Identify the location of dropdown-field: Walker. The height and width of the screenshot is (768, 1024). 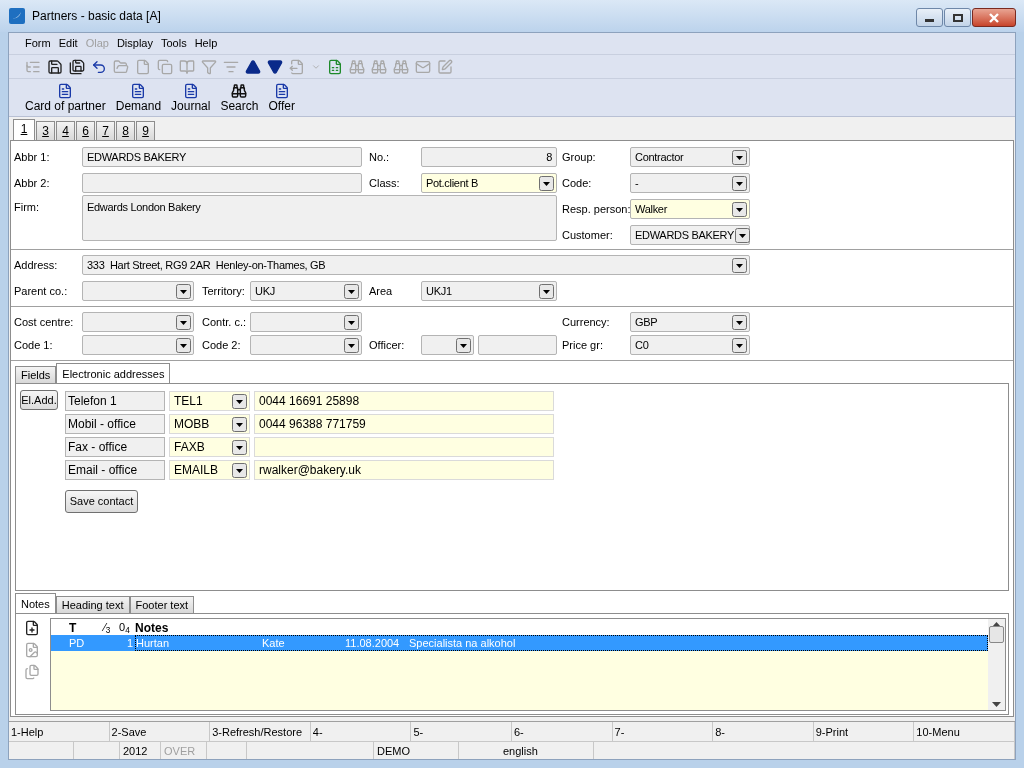
(690, 209).